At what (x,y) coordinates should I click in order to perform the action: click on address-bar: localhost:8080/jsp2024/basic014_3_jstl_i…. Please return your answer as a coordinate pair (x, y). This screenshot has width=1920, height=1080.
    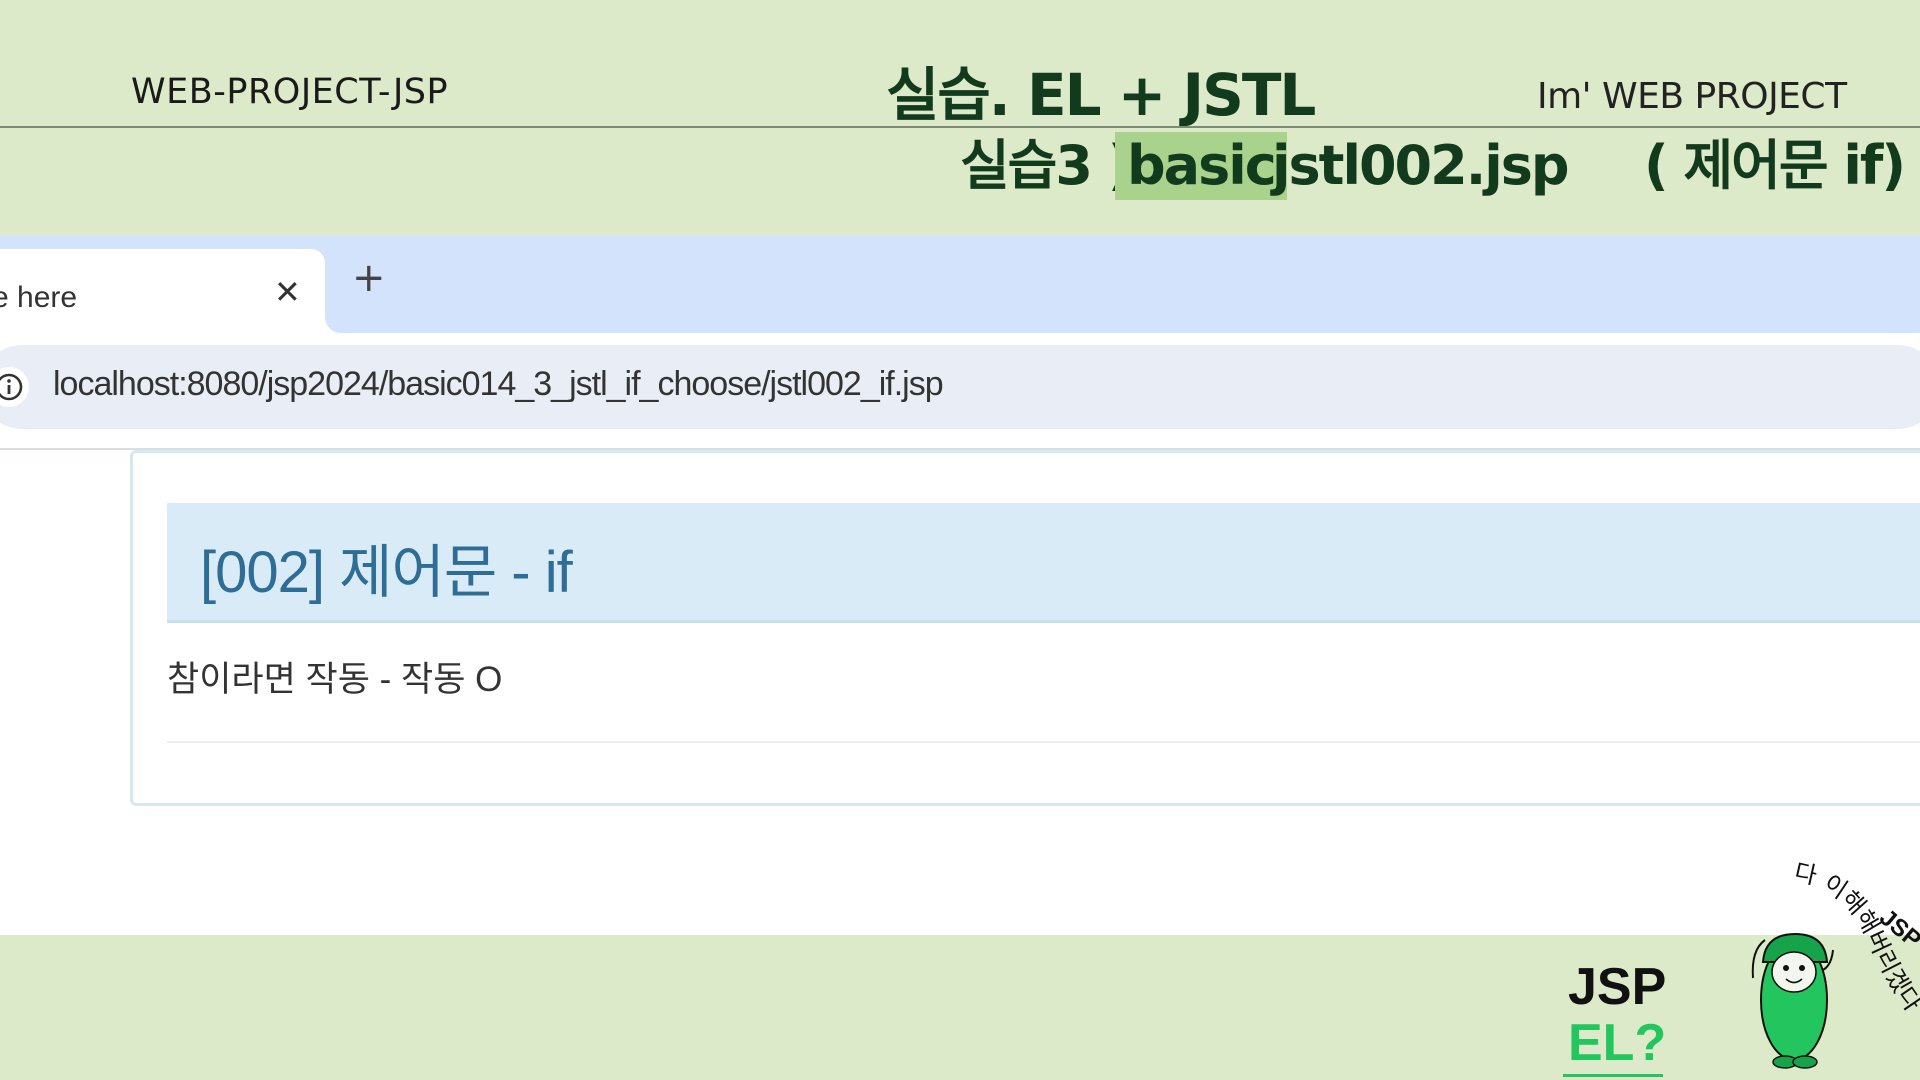
    Looking at the image, I should click on (960, 387).